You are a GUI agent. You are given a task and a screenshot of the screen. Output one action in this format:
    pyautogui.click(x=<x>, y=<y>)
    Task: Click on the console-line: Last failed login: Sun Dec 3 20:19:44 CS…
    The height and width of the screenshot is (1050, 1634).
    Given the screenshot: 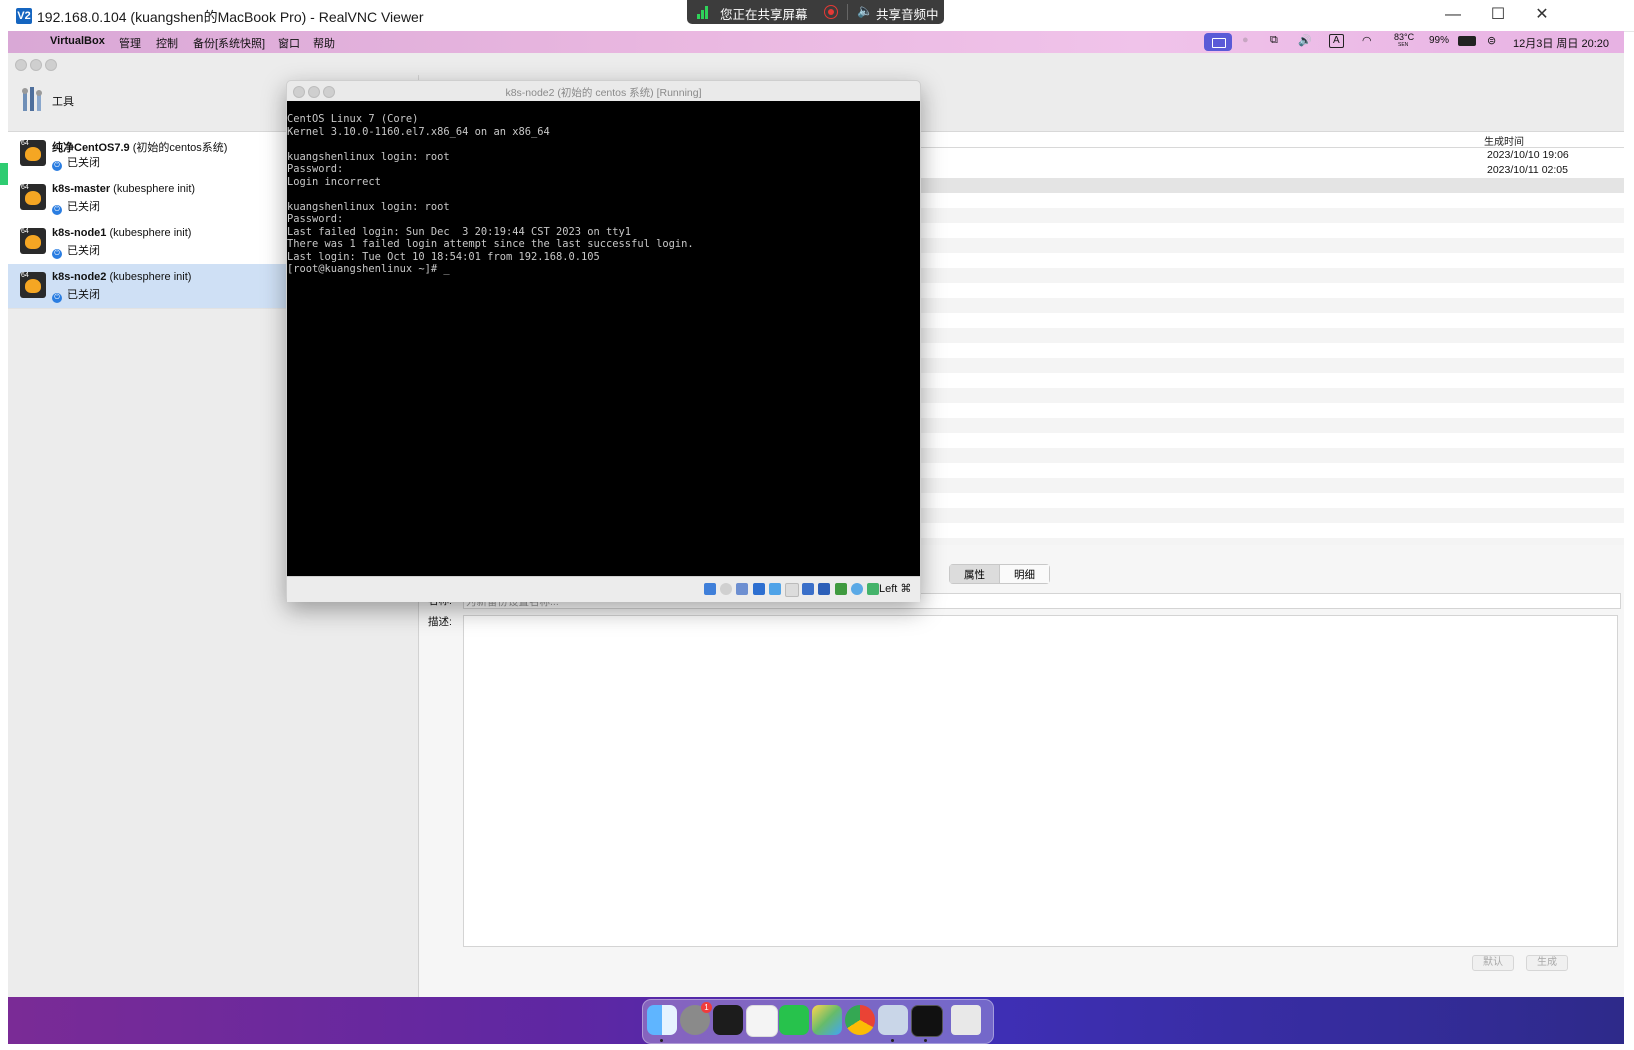 What is the action you would take?
    pyautogui.click(x=459, y=231)
    